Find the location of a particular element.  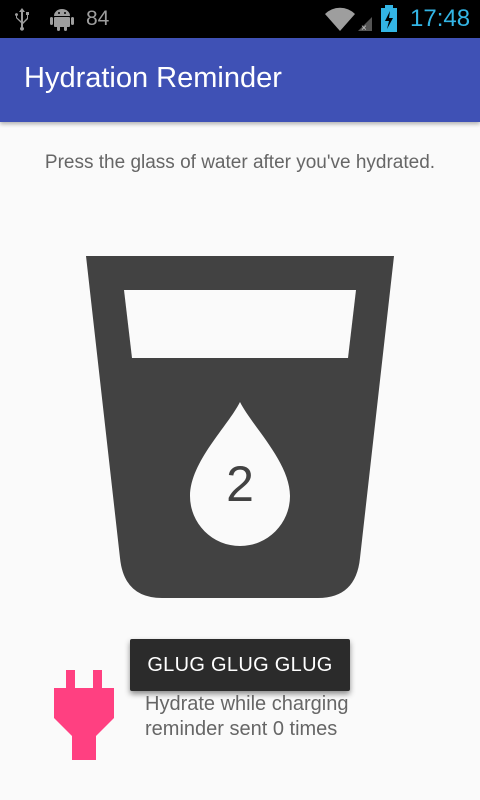

android-debug-icon is located at coordinates (62, 21).